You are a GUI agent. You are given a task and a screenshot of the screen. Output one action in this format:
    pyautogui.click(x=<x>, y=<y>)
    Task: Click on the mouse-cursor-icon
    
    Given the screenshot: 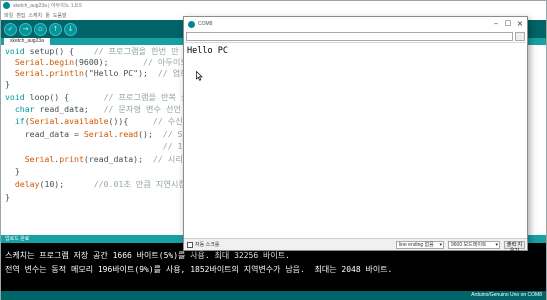 What is the action you would take?
    pyautogui.click(x=199, y=76)
    